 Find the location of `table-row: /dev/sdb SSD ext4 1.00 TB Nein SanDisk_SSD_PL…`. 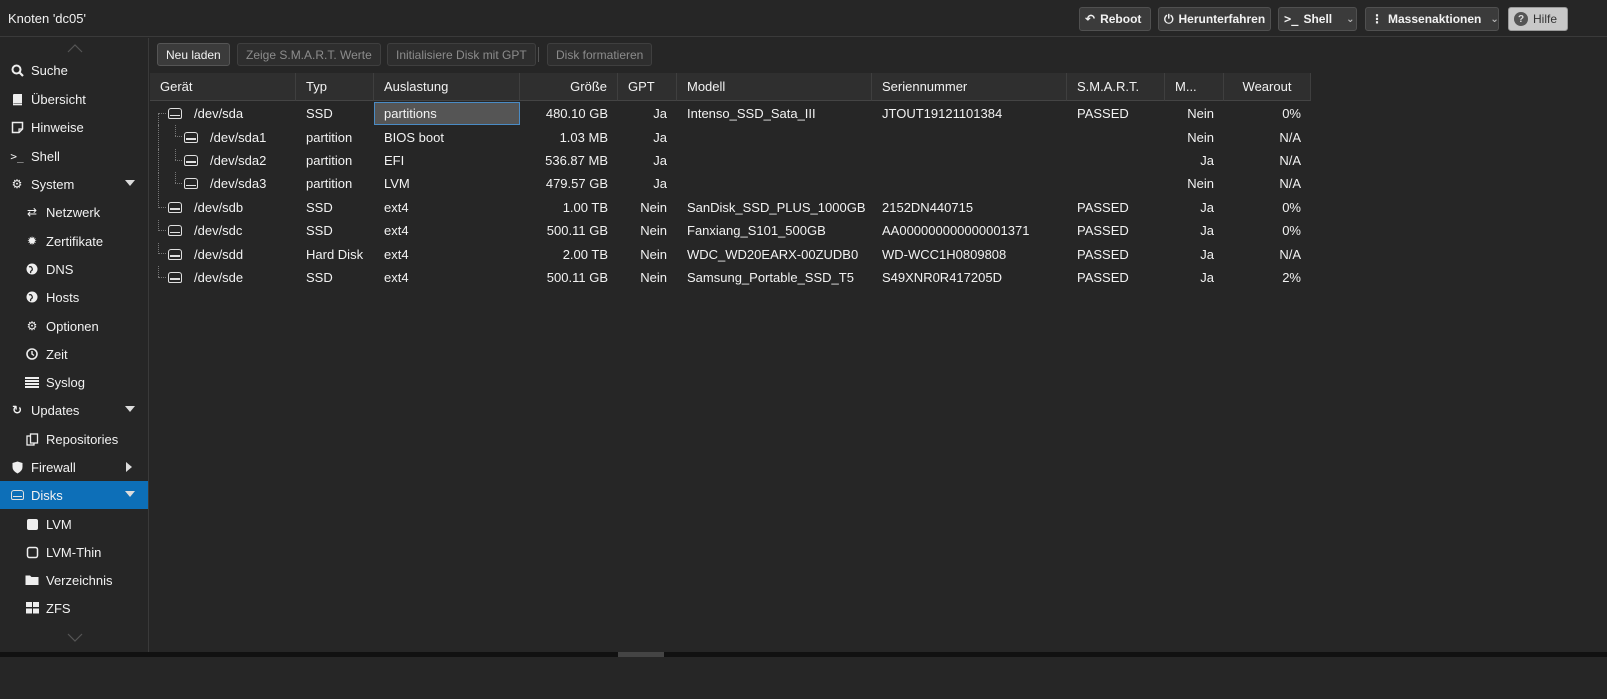

table-row: /dev/sdb SSD ext4 1.00 TB Nein SanDisk_SSD_PL… is located at coordinates (730, 207).